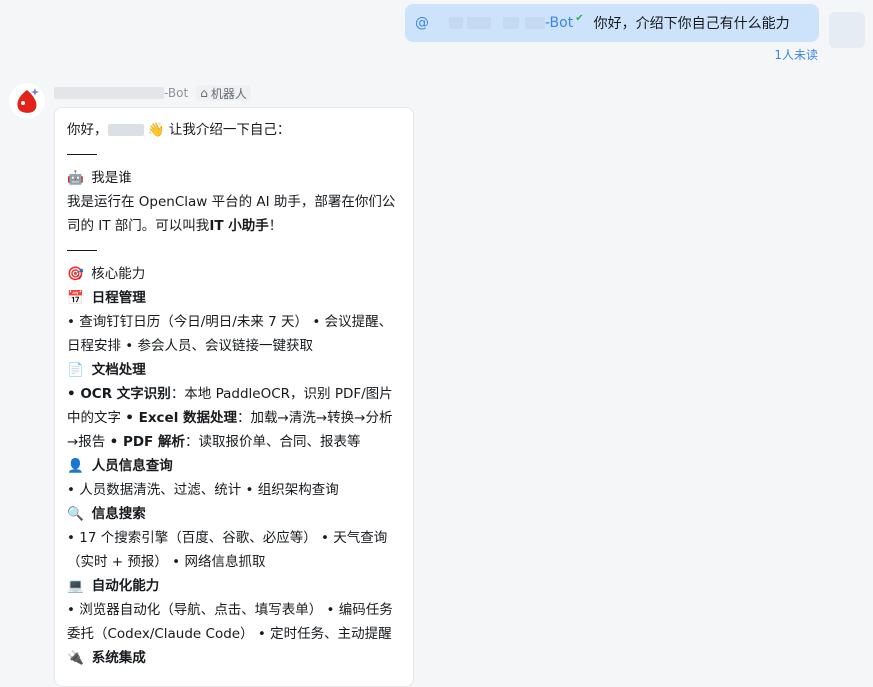  What do you see at coordinates (75, 298) in the screenshot?
I see `calendar-icon: 📅` at bounding box center [75, 298].